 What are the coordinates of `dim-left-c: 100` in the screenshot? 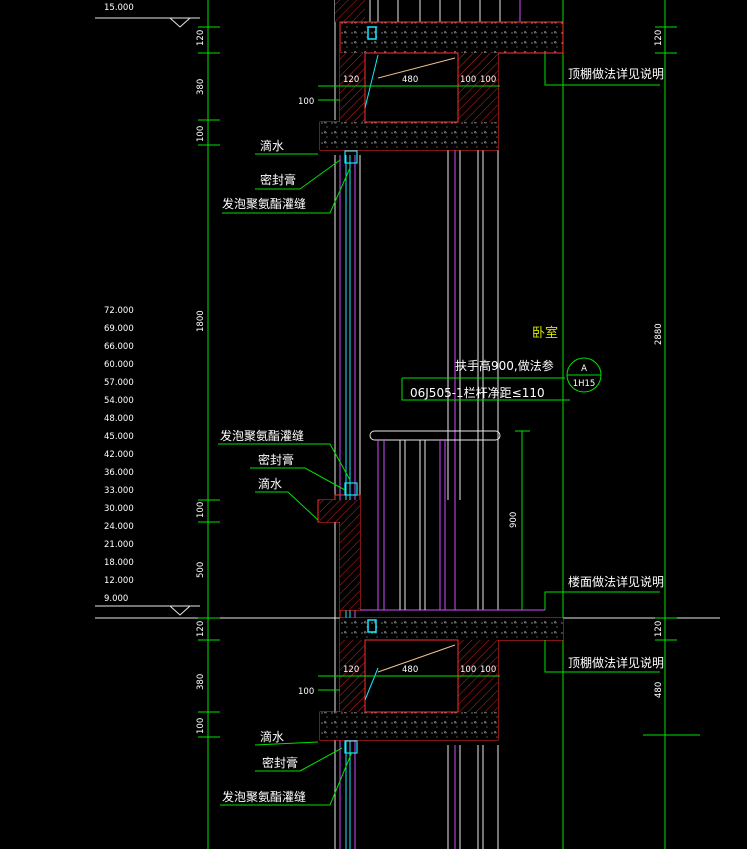 It's located at (201, 134).